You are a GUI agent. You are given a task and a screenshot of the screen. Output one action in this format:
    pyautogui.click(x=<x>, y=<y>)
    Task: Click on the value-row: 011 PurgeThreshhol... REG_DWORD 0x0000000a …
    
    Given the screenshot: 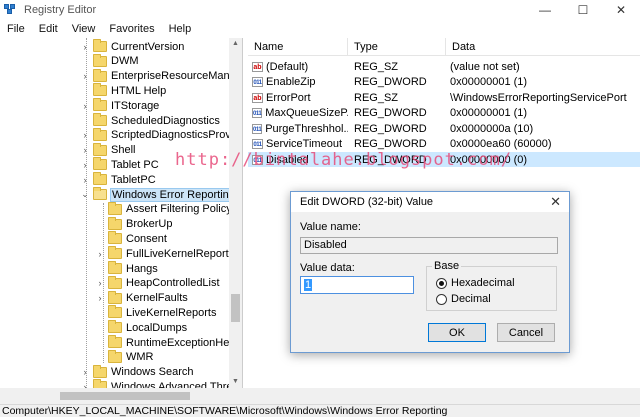 What is the action you would take?
    pyautogui.click(x=444, y=128)
    